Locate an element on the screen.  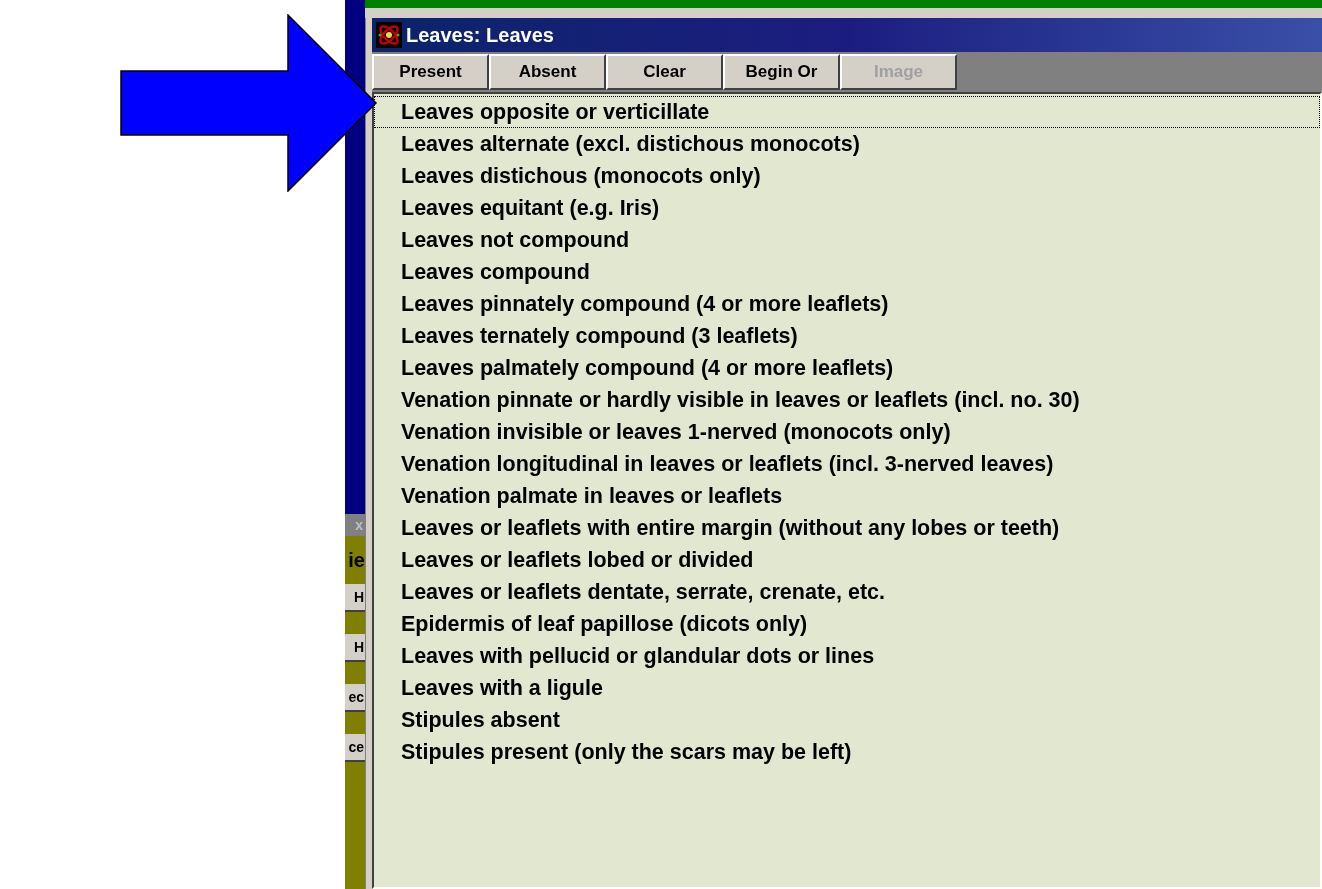
background-button: ec is located at coordinates (355, 698).